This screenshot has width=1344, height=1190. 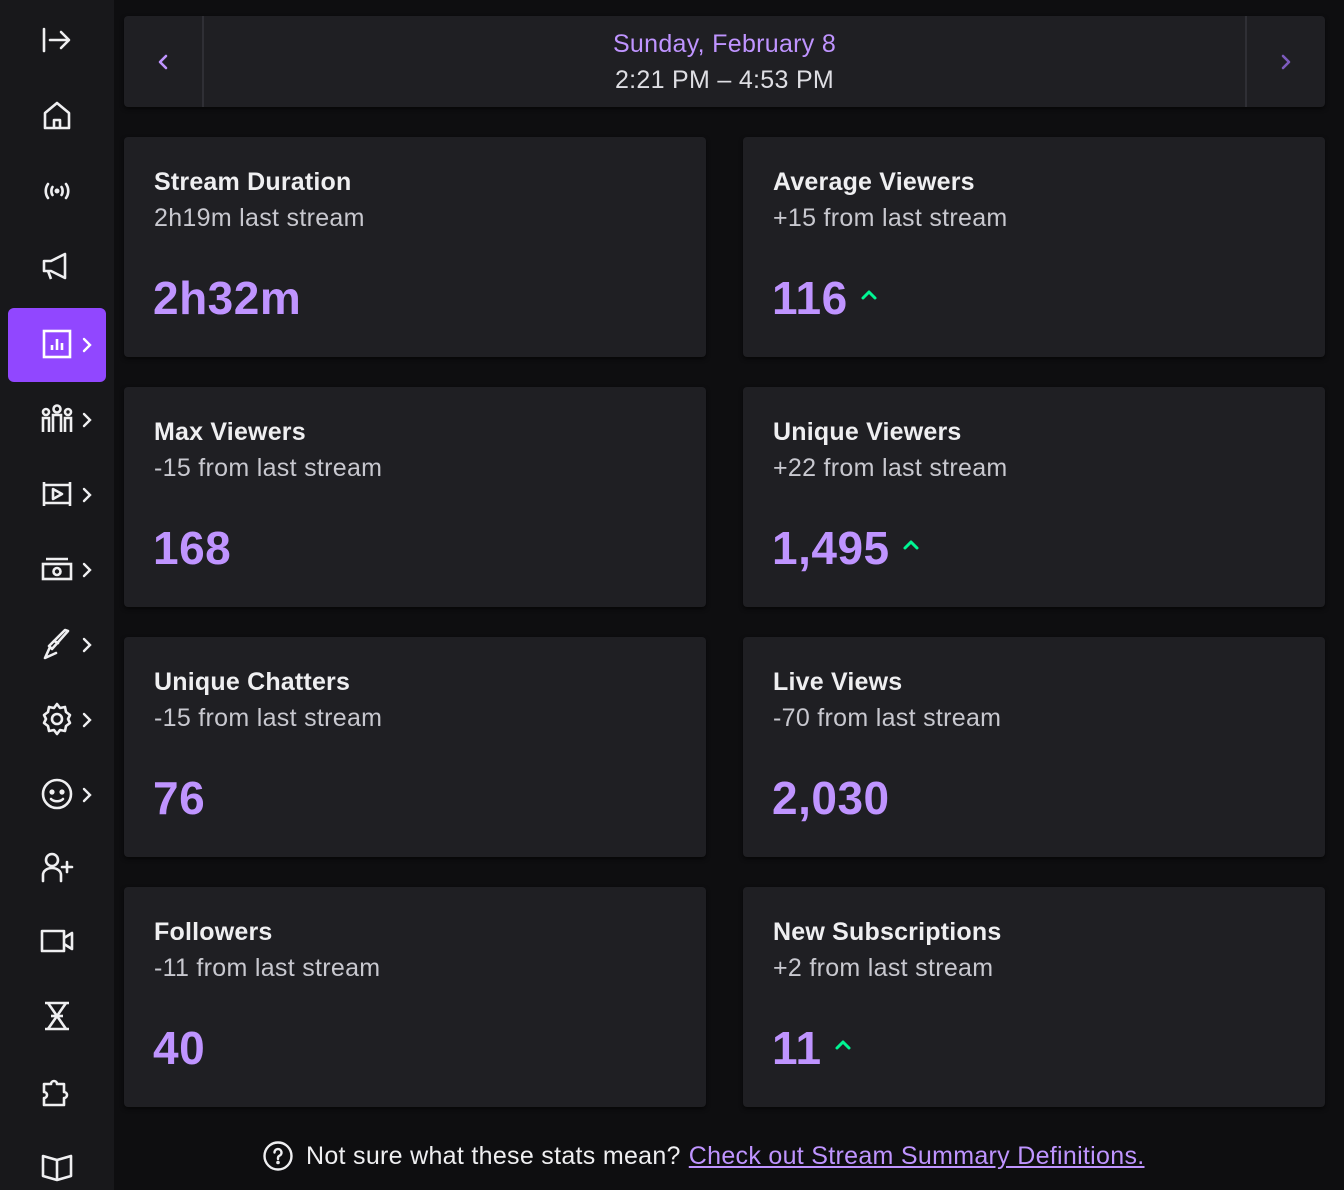 I want to click on sidebar-item-bits, so click(x=57, y=1017).